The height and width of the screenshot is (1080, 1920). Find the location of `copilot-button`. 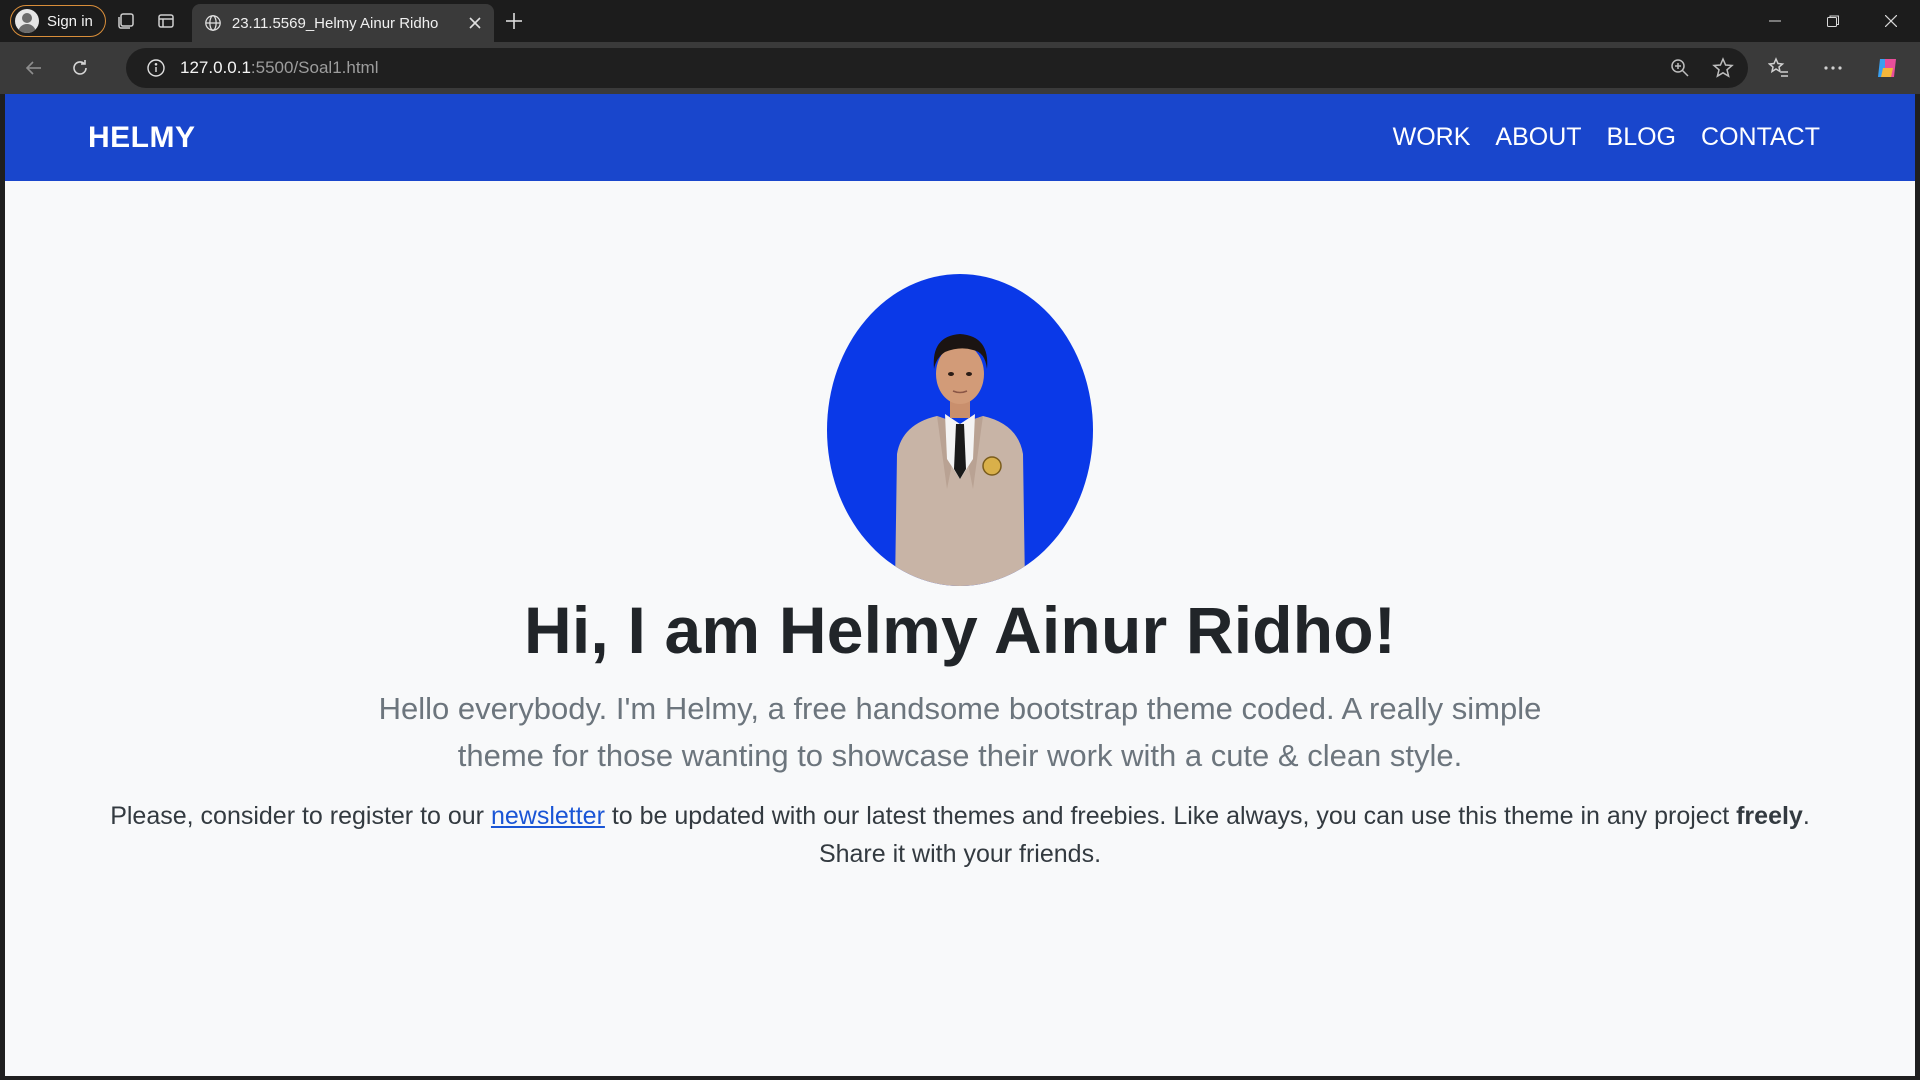

copilot-button is located at coordinates (1887, 68).